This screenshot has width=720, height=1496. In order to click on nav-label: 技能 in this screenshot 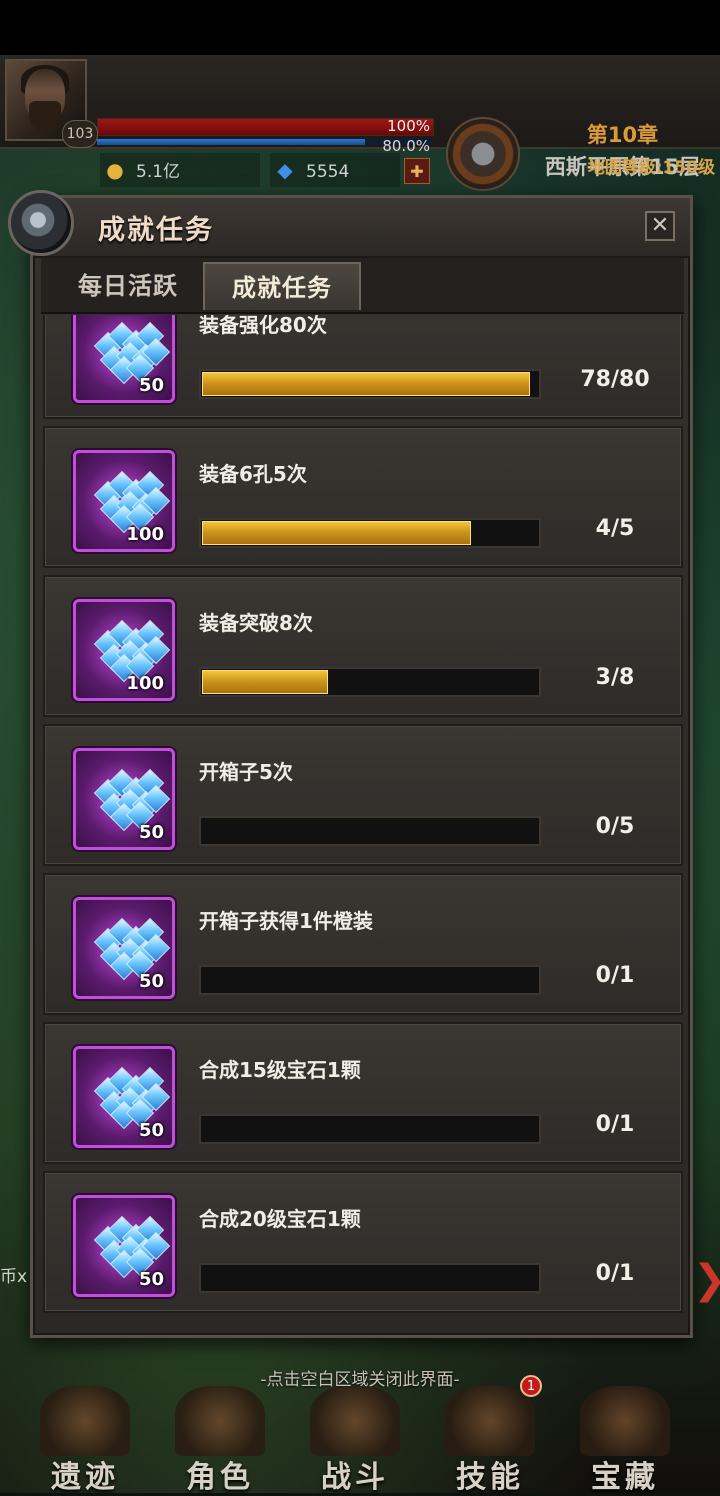, I will do `click(490, 1477)`.